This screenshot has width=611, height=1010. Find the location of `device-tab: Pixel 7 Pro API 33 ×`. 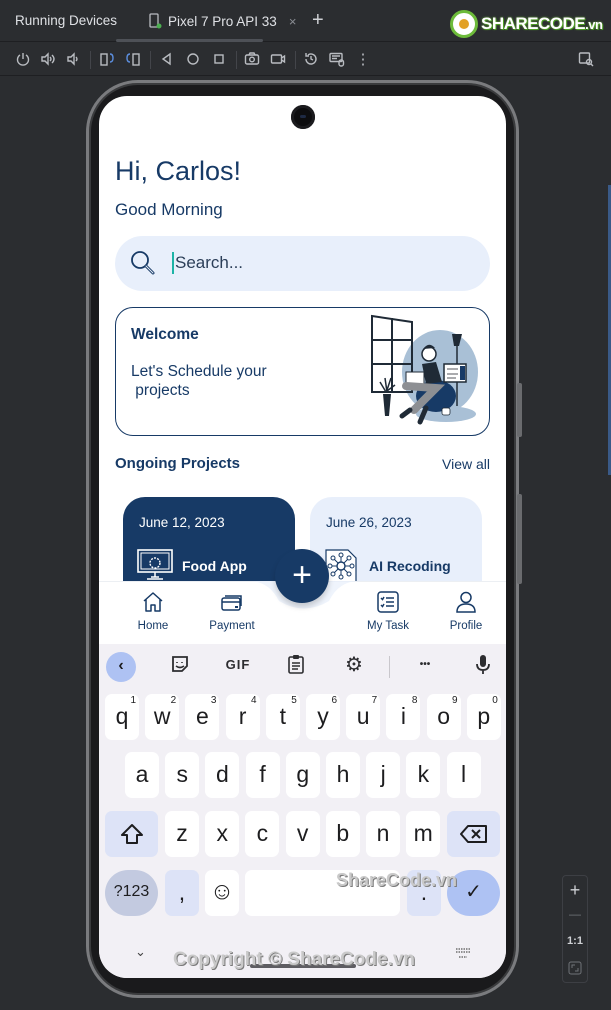

device-tab: Pixel 7 Pro API 33 × is located at coordinates (222, 21).